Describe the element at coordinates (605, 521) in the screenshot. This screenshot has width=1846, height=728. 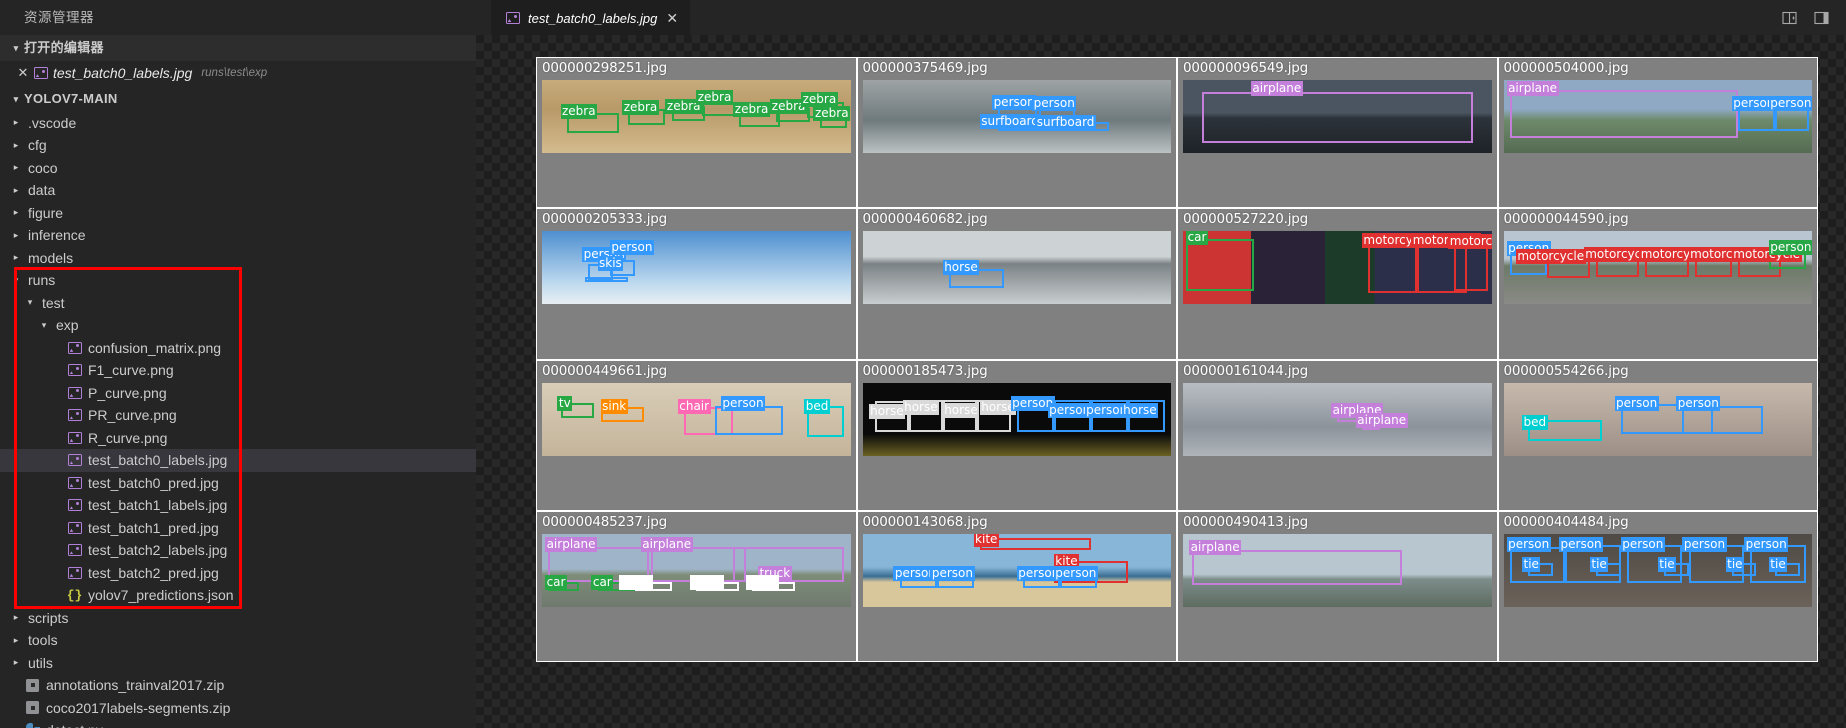
I see `tile-filename: 000000485237.jpg` at that location.